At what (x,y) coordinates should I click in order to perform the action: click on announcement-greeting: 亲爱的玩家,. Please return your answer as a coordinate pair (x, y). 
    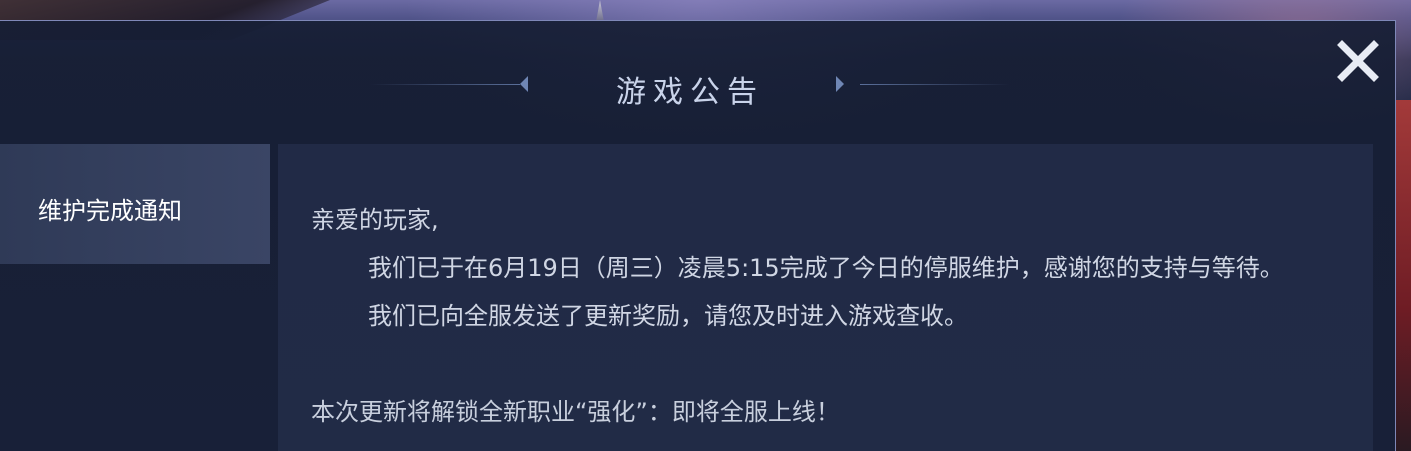
    Looking at the image, I should click on (375, 220).